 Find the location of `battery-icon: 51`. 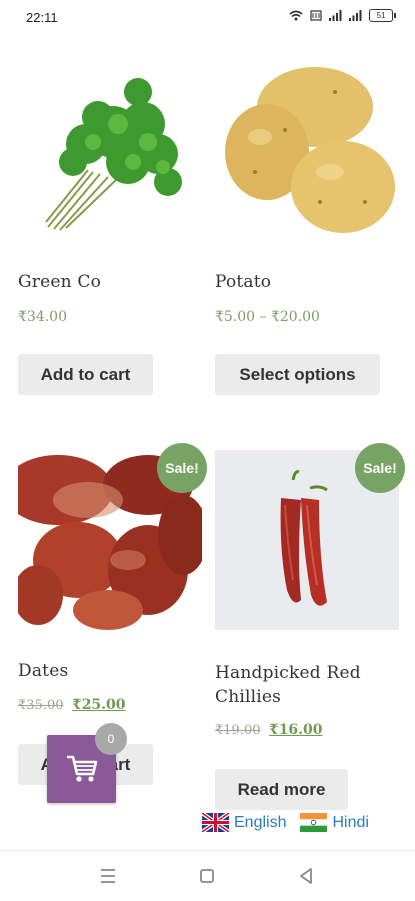

battery-icon: 51 is located at coordinates (382, 15).